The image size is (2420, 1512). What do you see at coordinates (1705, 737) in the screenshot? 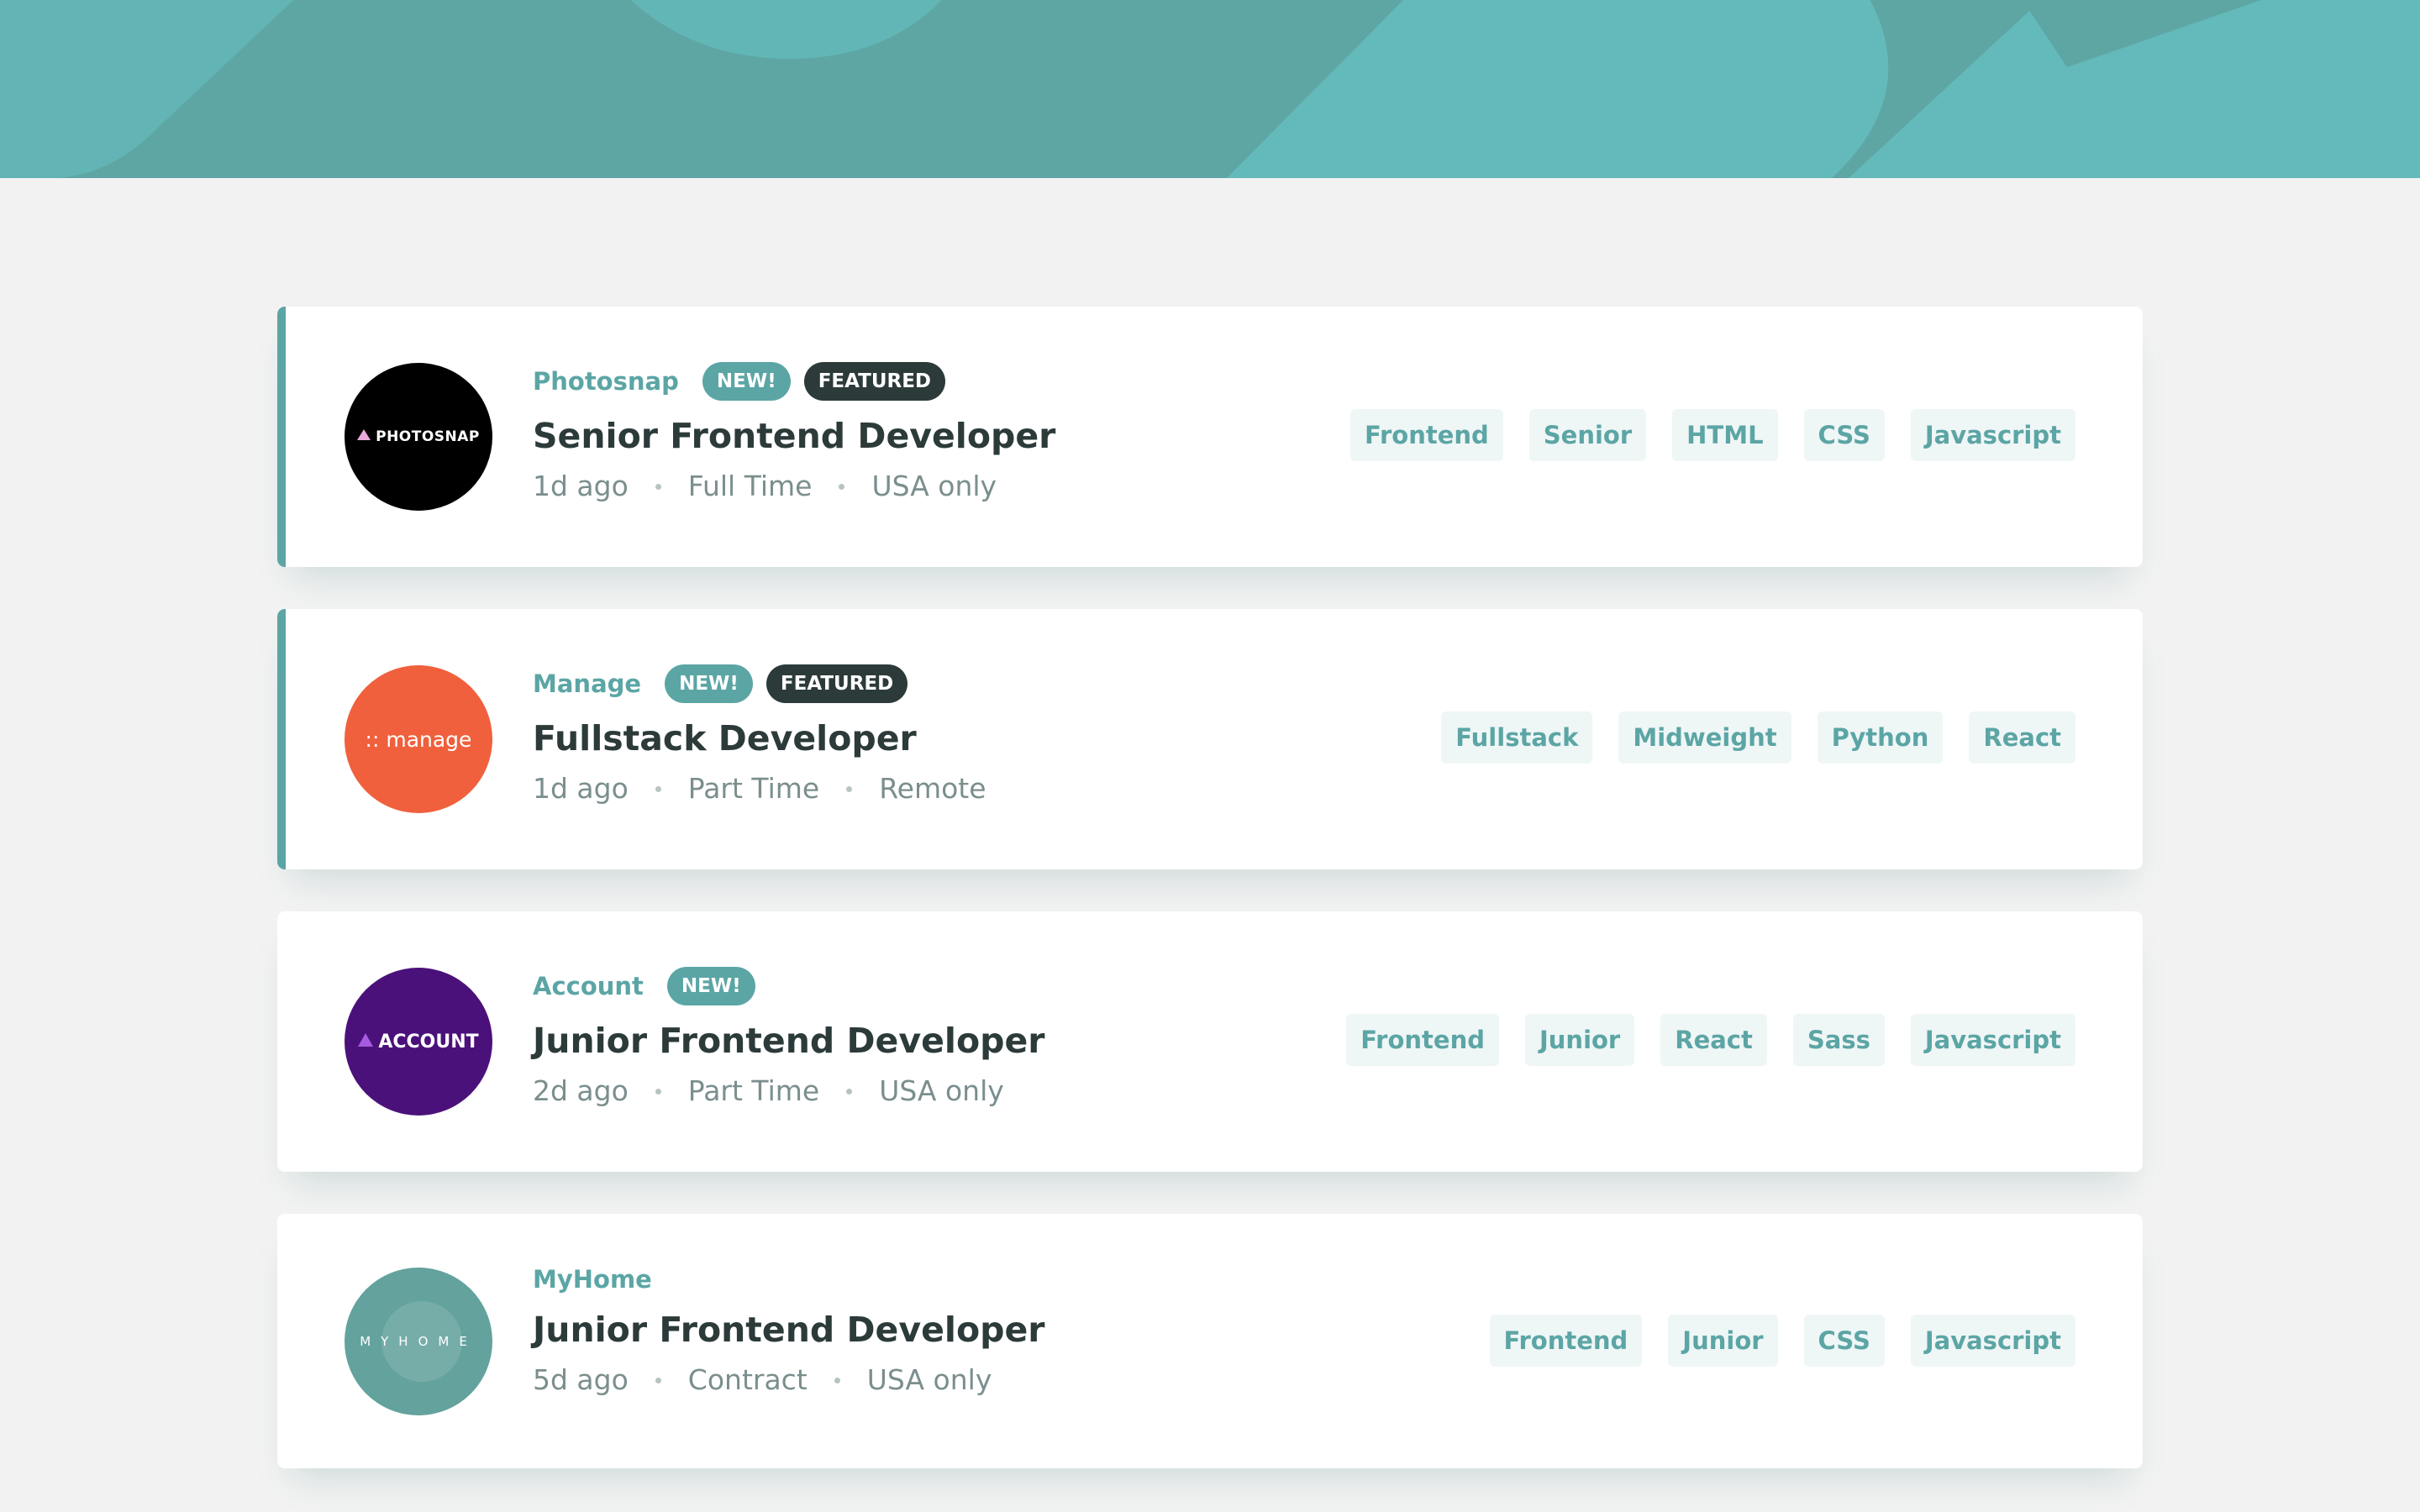
I see `filter-tag-midweight: Midweight` at bounding box center [1705, 737].